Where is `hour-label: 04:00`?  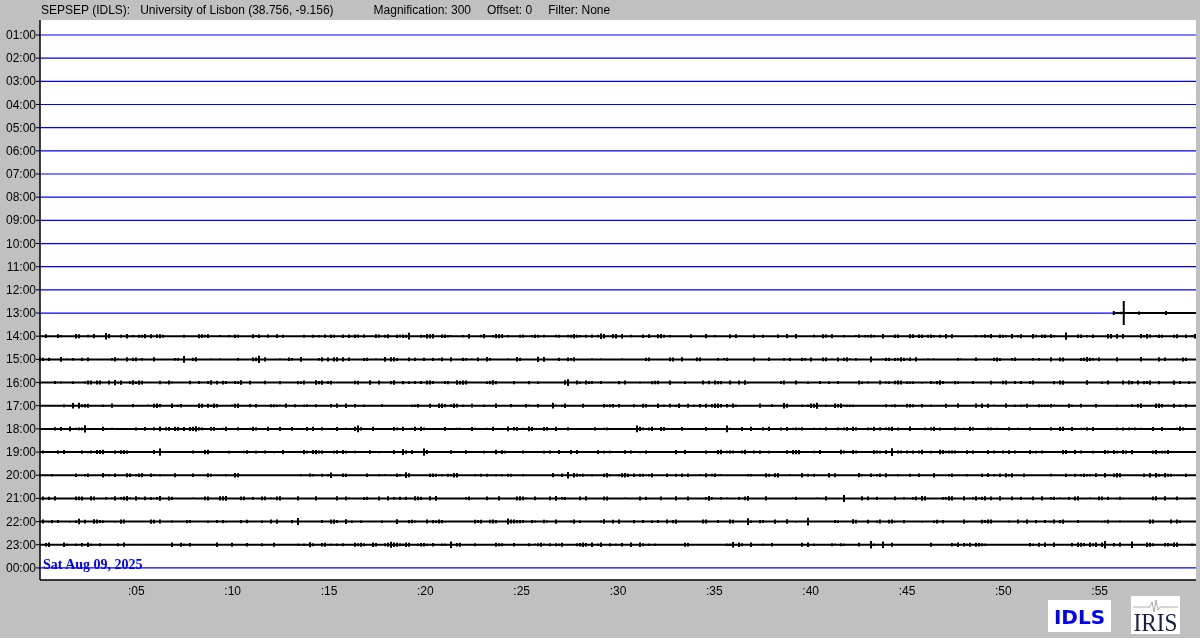 hour-label: 04:00 is located at coordinates (20, 104).